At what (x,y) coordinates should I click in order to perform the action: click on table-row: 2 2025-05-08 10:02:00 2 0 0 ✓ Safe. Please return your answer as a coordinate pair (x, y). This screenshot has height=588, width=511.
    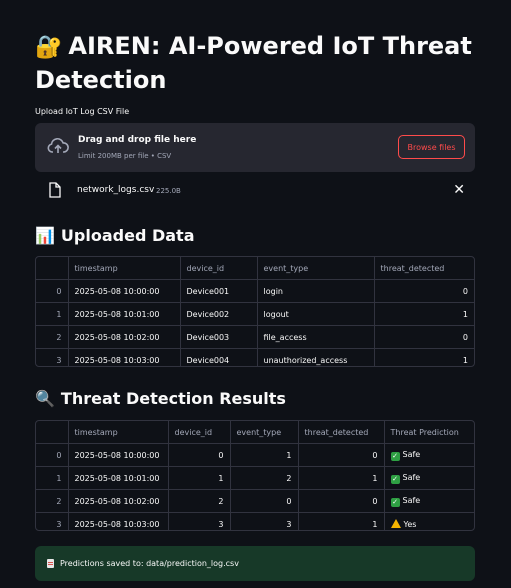
    Looking at the image, I should click on (255, 501).